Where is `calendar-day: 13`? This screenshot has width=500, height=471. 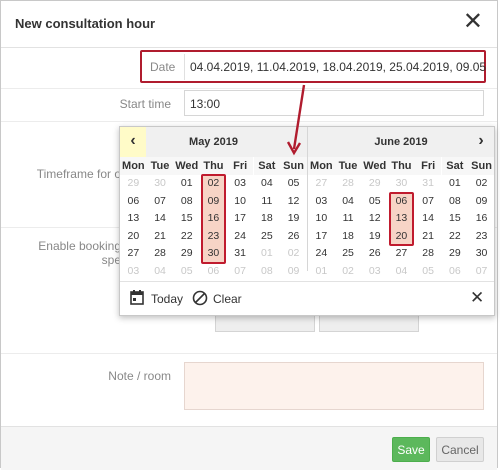 calendar-day: 13 is located at coordinates (133, 218).